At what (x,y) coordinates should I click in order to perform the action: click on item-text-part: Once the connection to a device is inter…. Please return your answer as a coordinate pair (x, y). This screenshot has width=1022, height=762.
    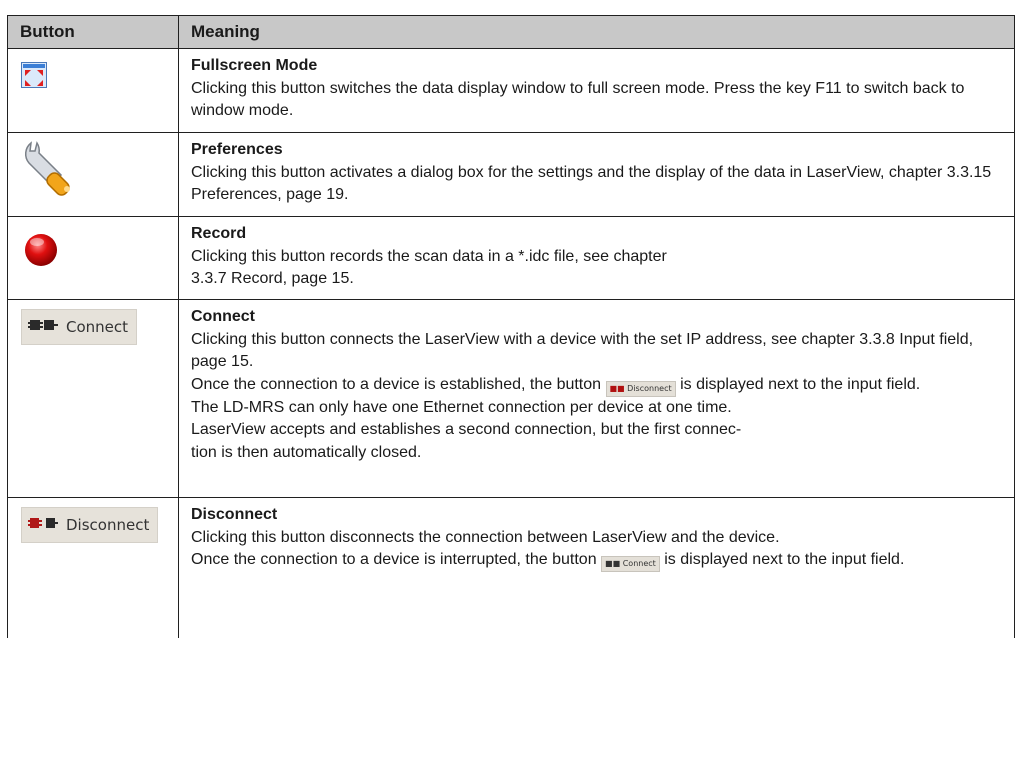
    Looking at the image, I should click on (394, 560).